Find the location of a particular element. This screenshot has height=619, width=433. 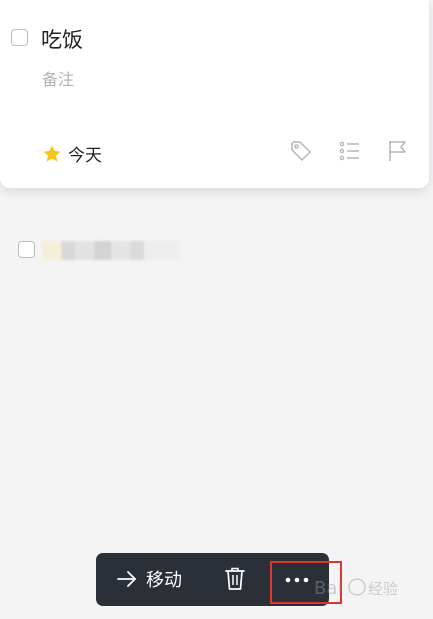

due-date-button: 今天 is located at coordinates (72, 153).